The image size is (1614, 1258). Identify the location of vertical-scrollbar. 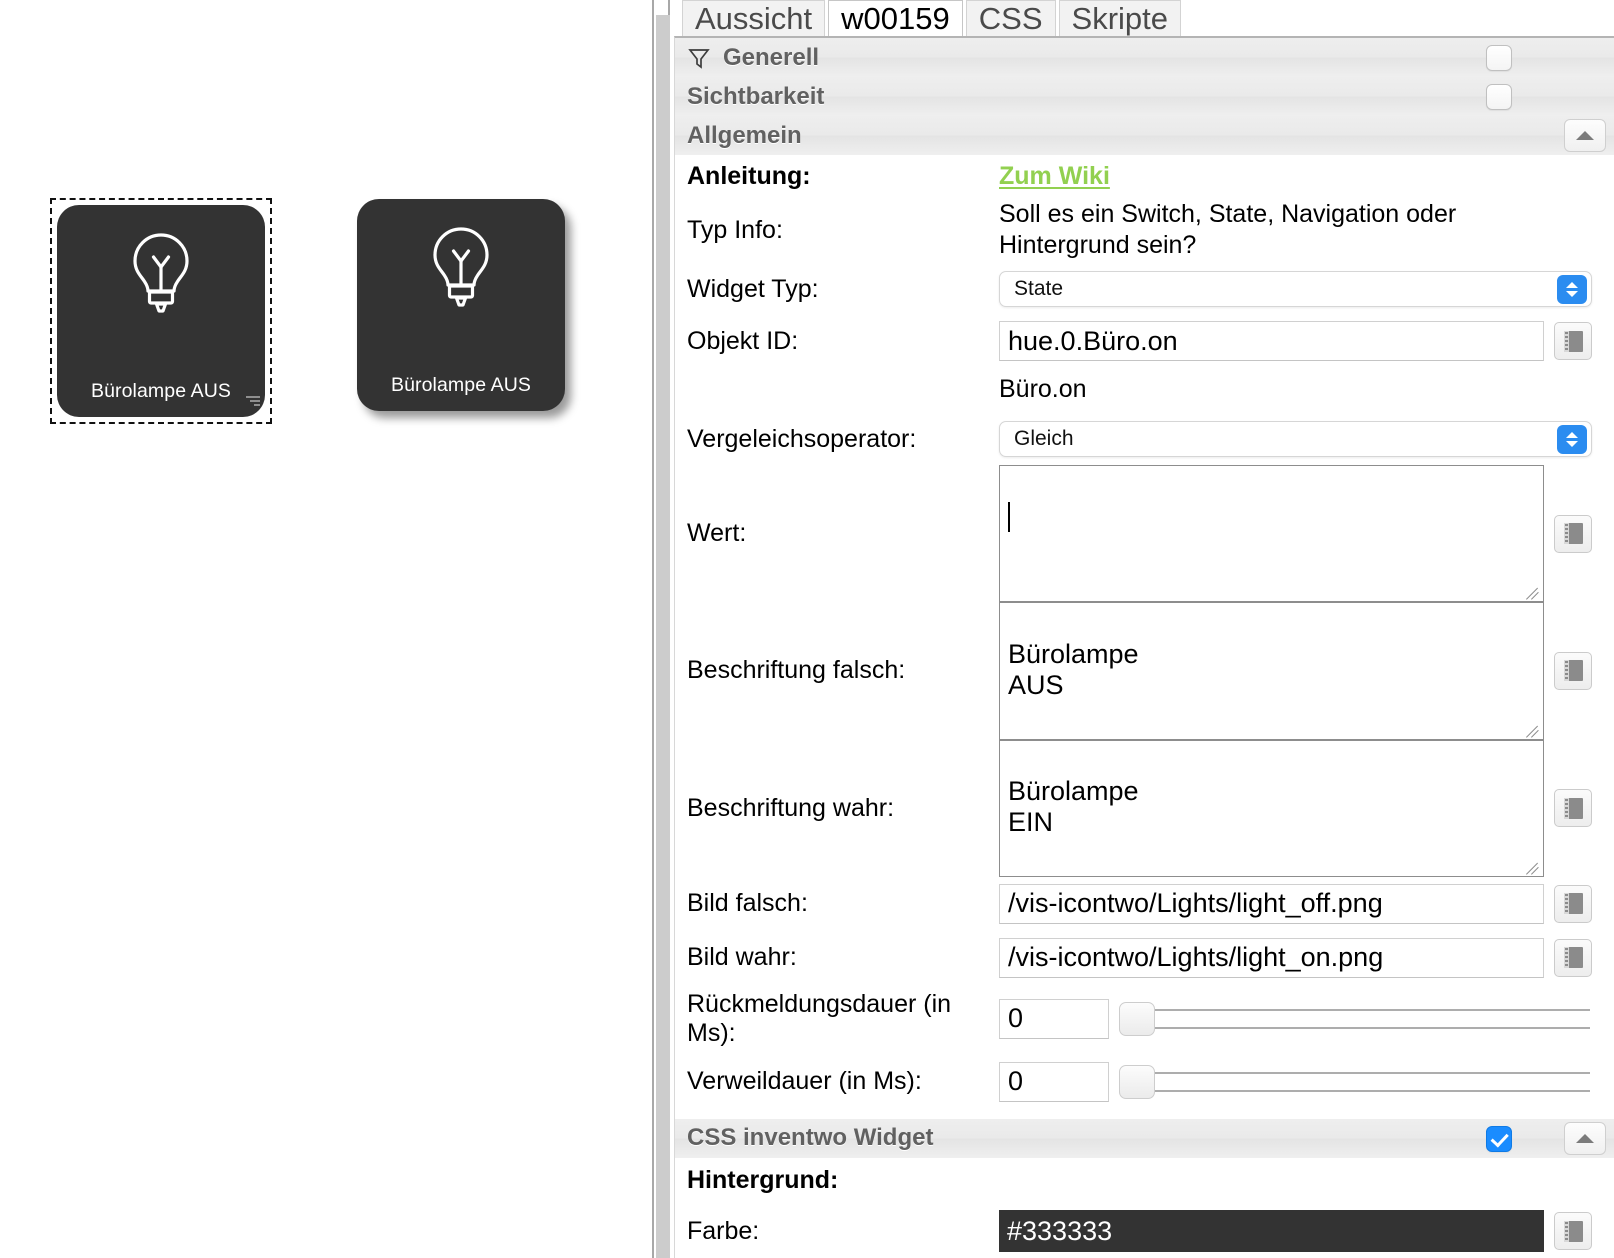
(661, 629).